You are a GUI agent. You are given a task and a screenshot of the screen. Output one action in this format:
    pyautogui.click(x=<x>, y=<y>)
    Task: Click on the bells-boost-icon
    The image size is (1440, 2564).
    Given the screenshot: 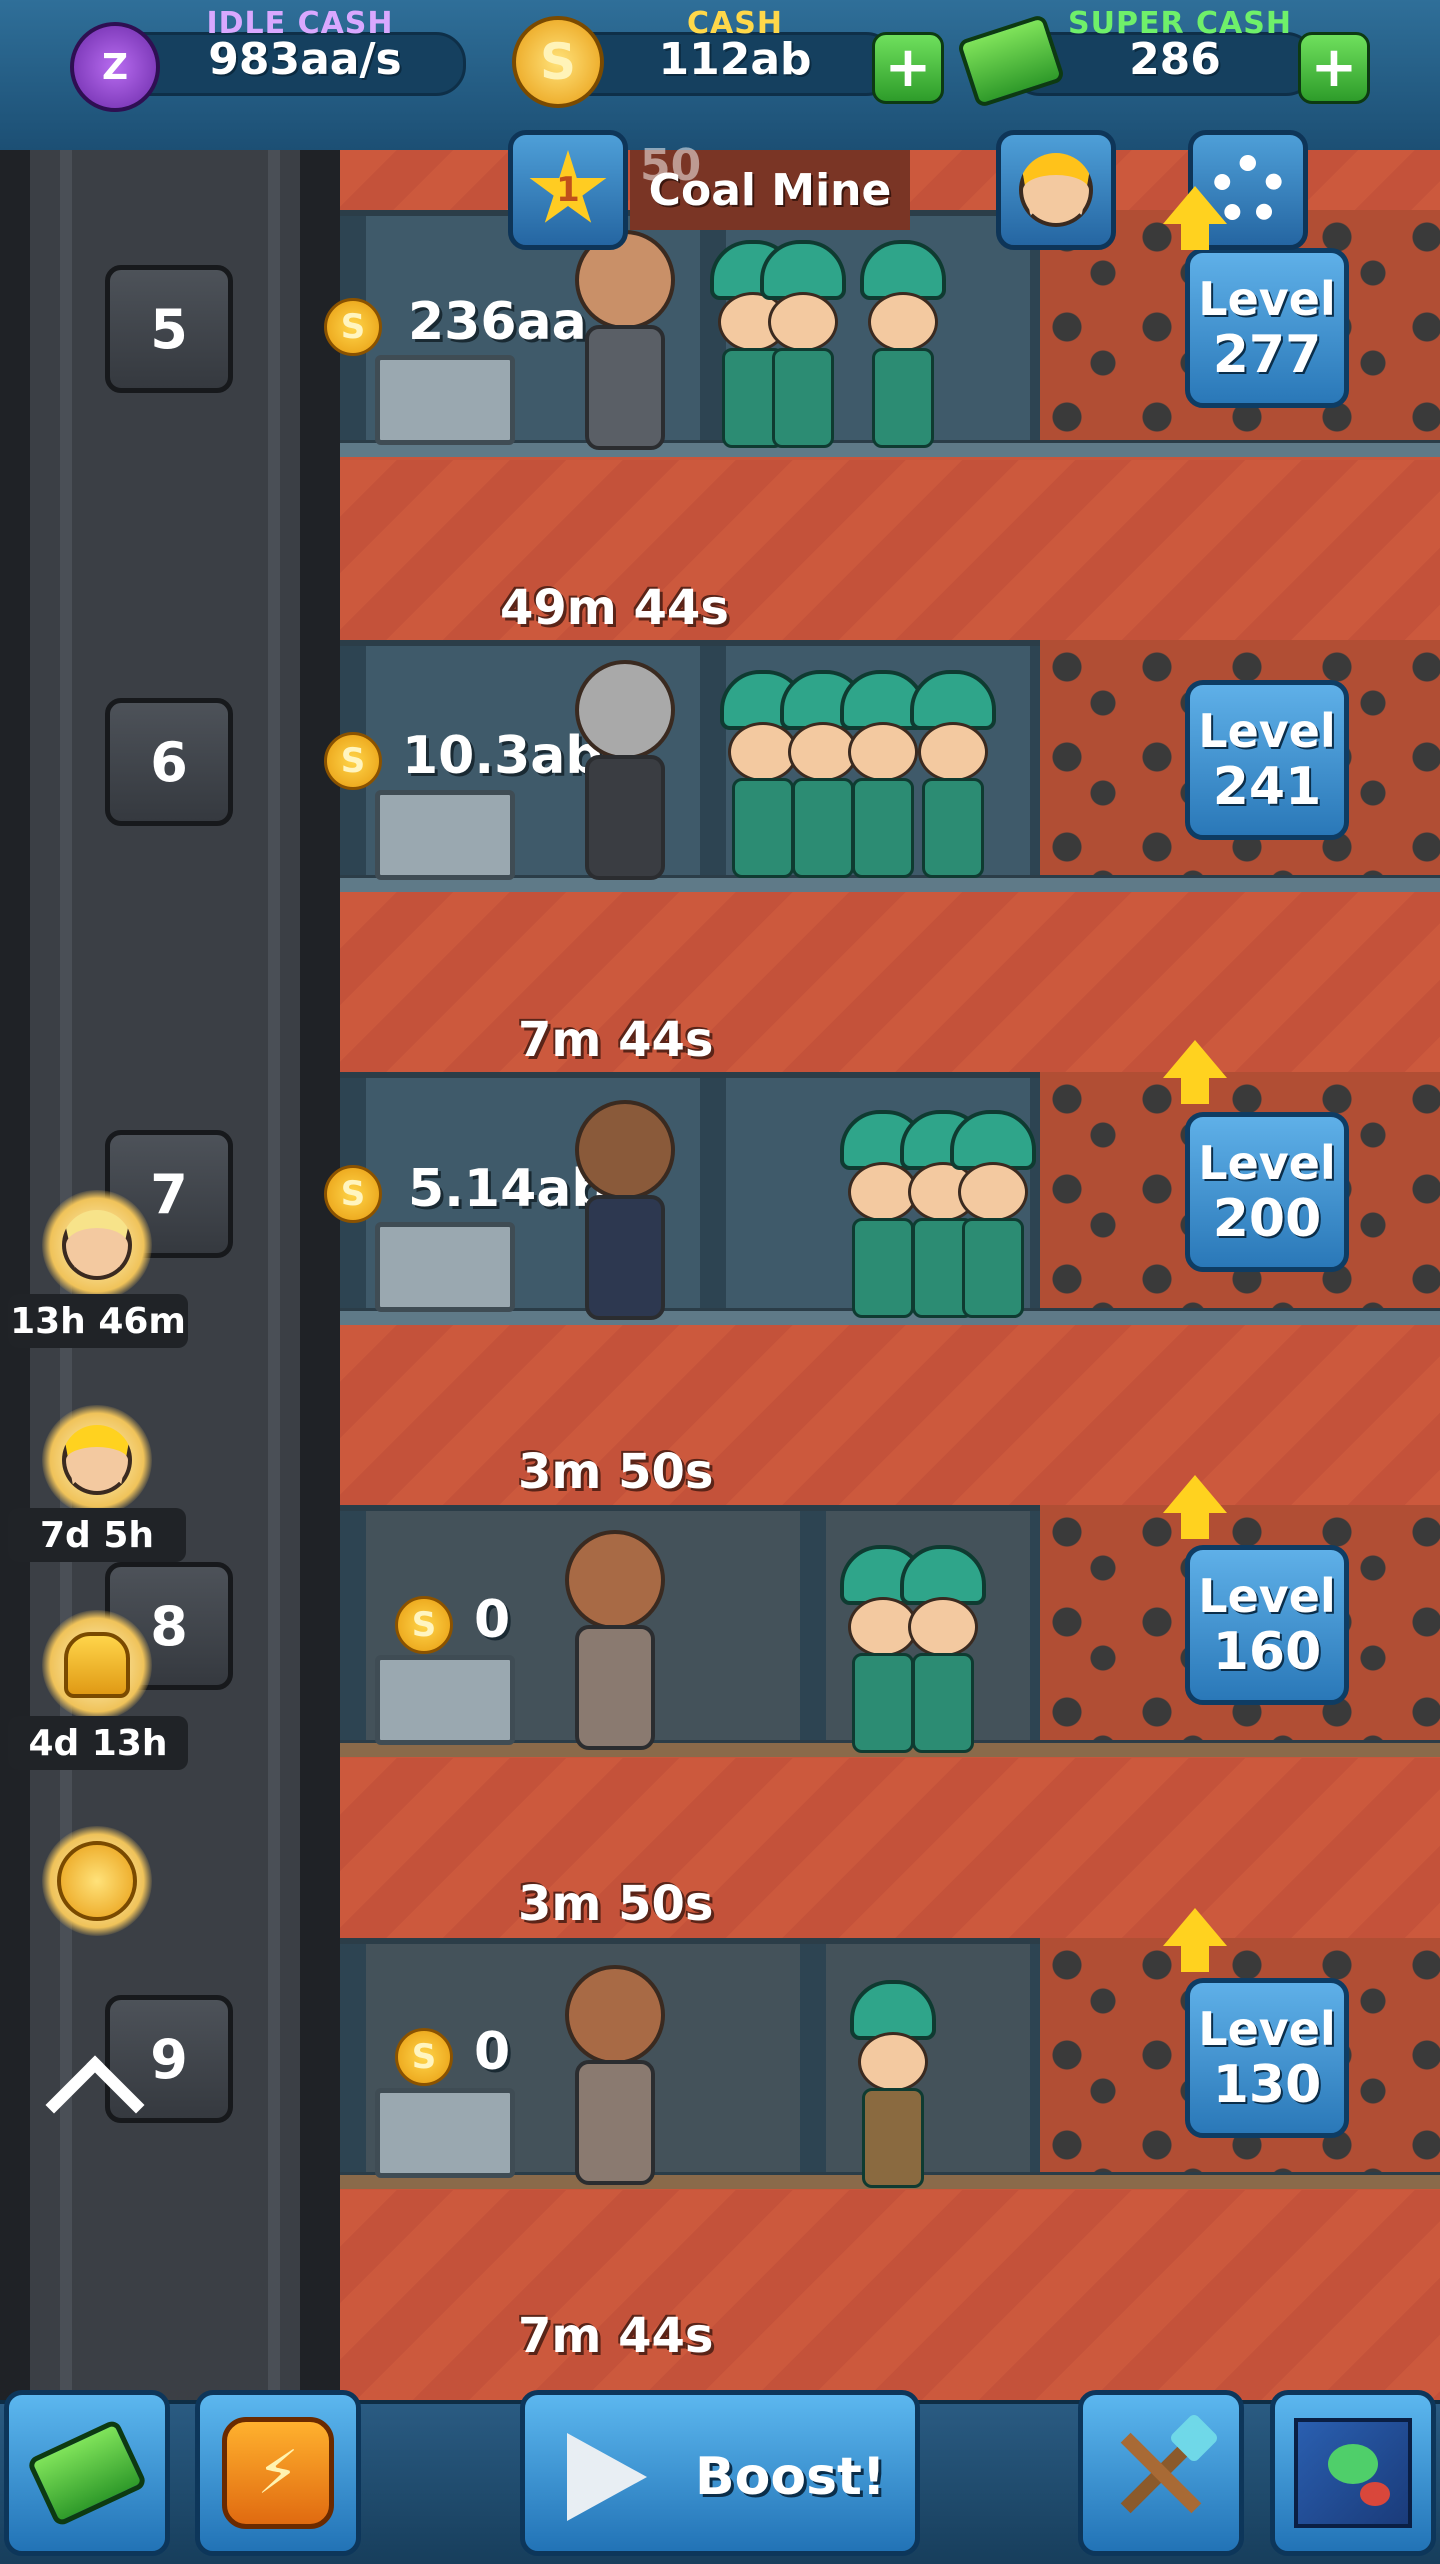 What is the action you would take?
    pyautogui.click(x=97, y=1665)
    